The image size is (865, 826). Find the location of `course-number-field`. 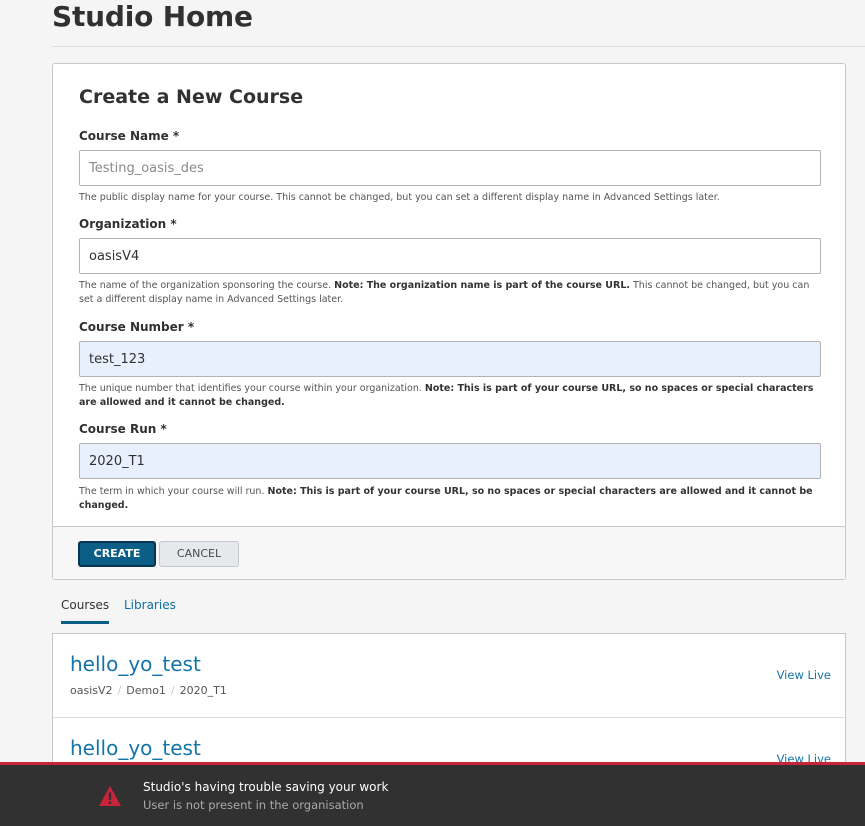

course-number-field is located at coordinates (450, 359).